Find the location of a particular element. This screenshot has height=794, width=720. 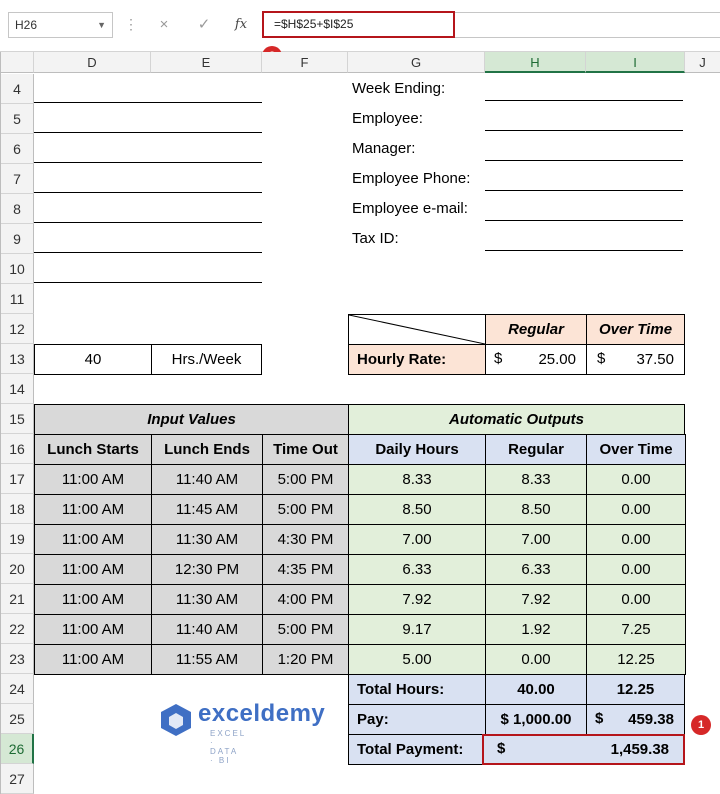

table-cell: 4:00 PM is located at coordinates (305, 599).